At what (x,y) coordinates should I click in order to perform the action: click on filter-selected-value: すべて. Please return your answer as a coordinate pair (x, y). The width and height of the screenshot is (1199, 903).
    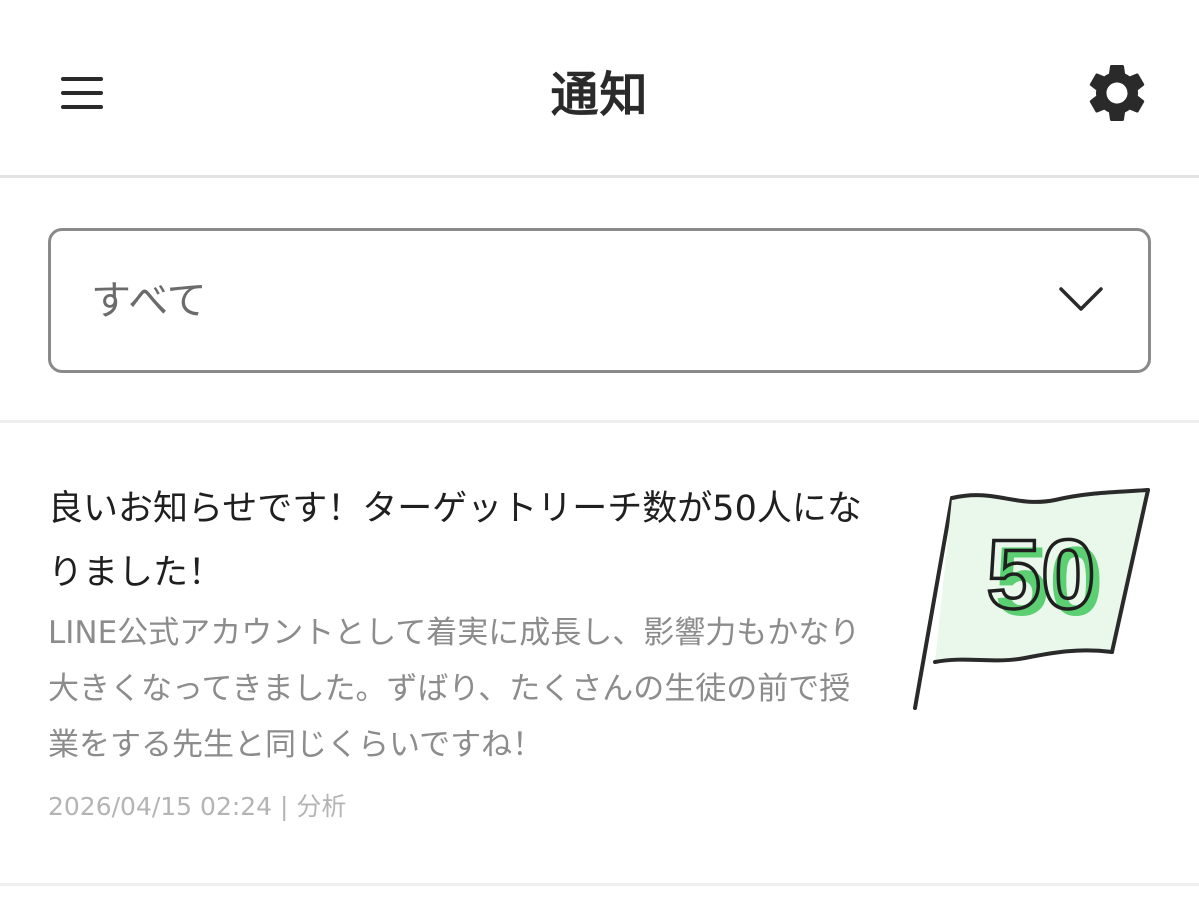
    Looking at the image, I should click on (149, 301).